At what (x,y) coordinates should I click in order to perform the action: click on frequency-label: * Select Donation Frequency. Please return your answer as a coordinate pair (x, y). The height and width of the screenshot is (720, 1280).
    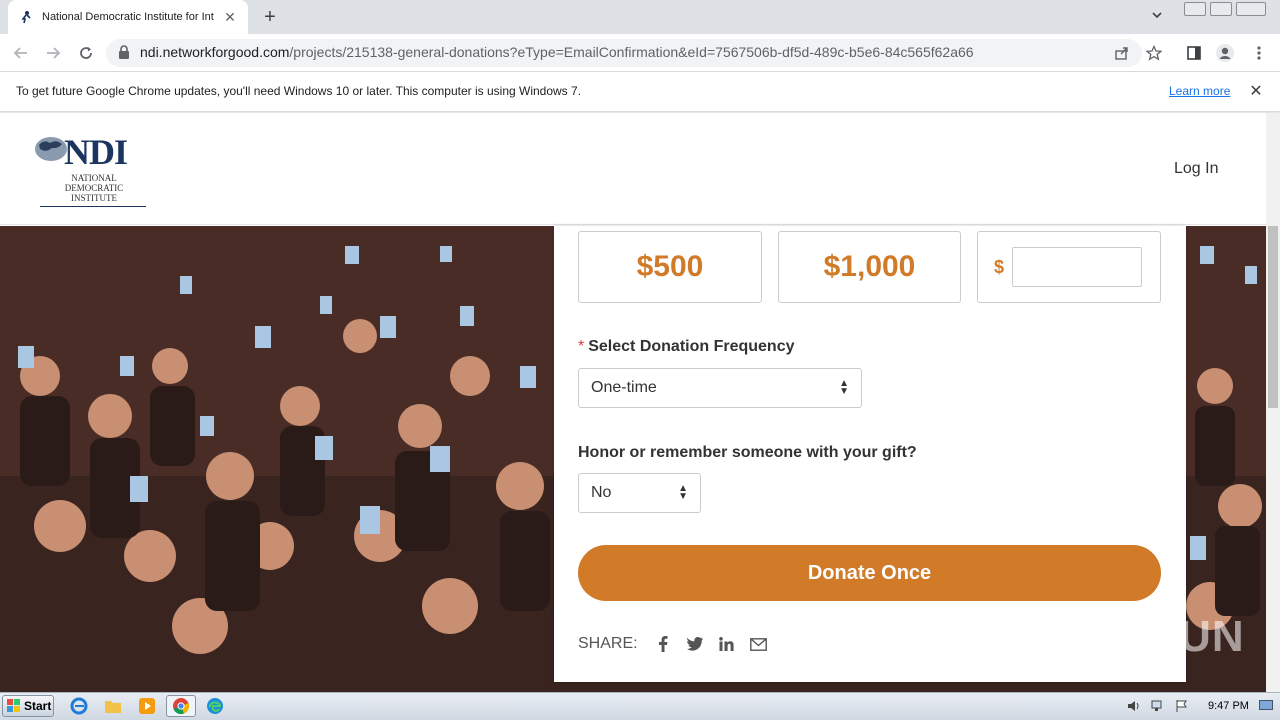
    Looking at the image, I should click on (686, 347).